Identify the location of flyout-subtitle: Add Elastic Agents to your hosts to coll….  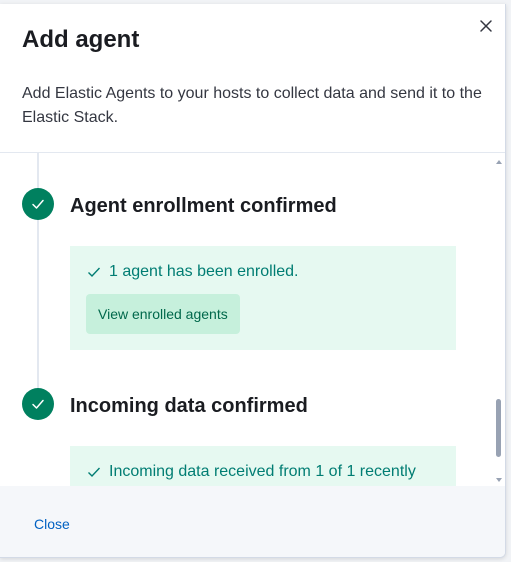
(252, 105).